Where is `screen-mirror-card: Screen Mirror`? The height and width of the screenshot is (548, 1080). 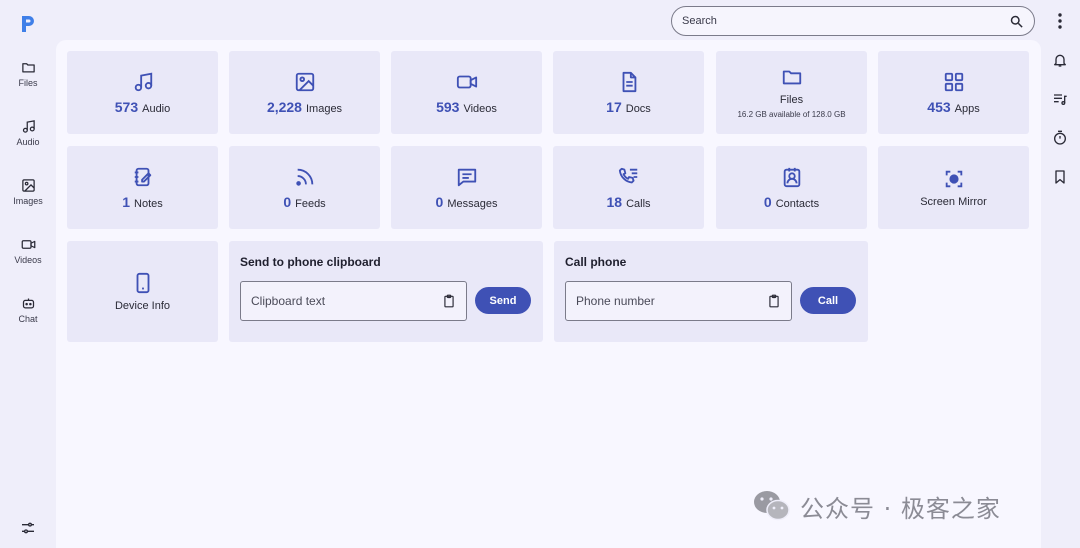 screen-mirror-card: Screen Mirror is located at coordinates (953, 187).